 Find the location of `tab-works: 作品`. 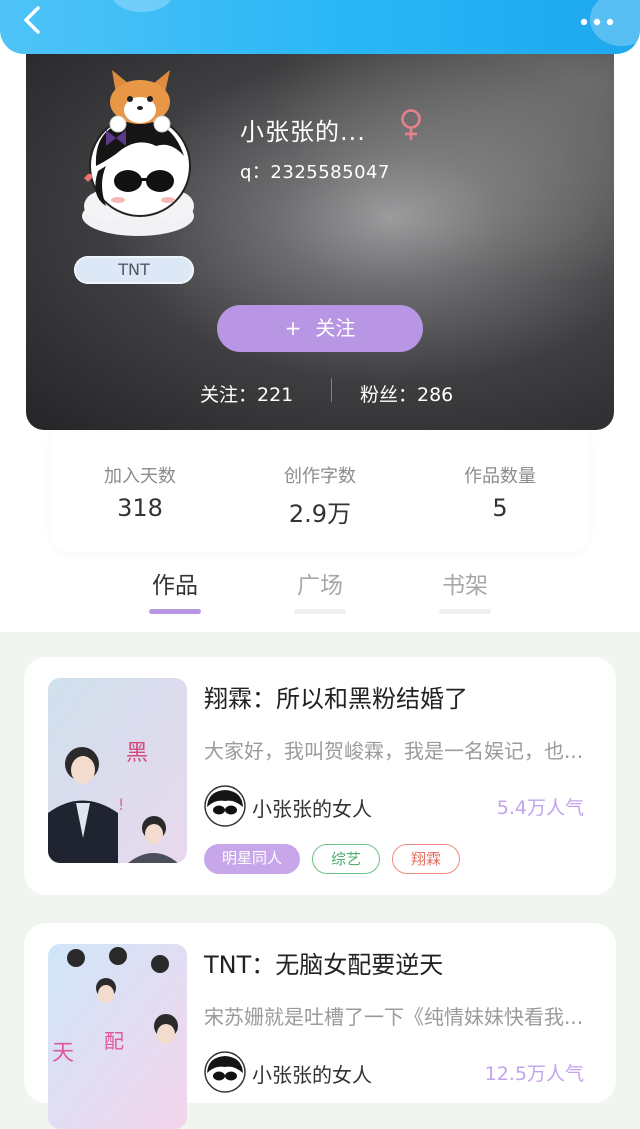

tab-works: 作品 is located at coordinates (175, 590).